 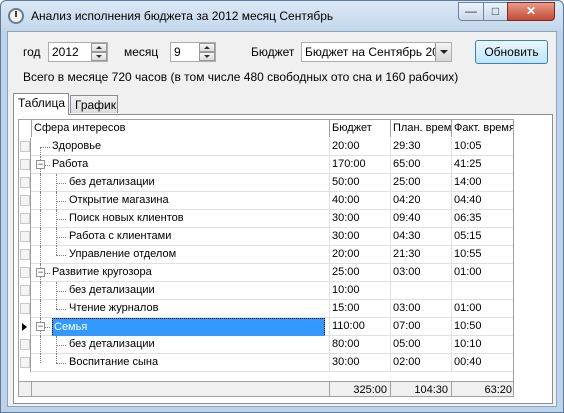 I want to click on fact-time-cell: 04:40, so click(x=482, y=201).